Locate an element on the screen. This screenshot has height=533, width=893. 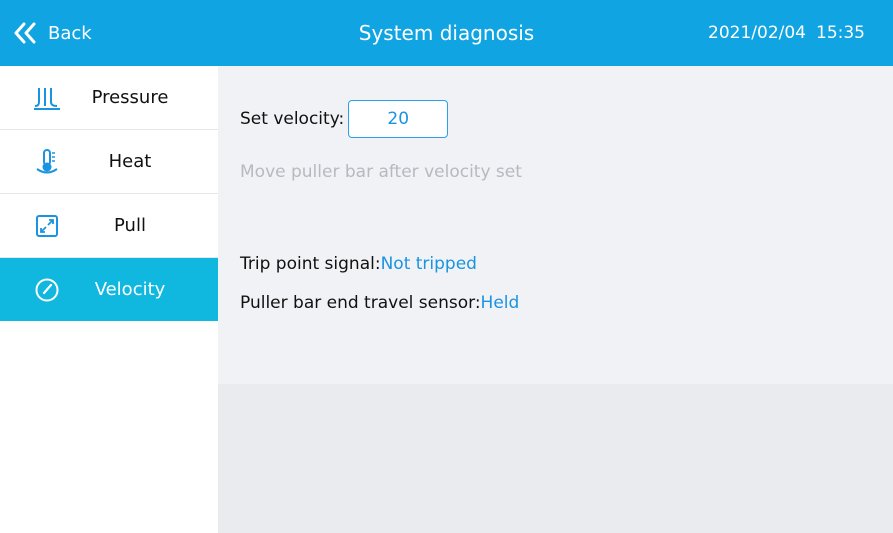
sidebar-item-label: Pull is located at coordinates (130, 225).